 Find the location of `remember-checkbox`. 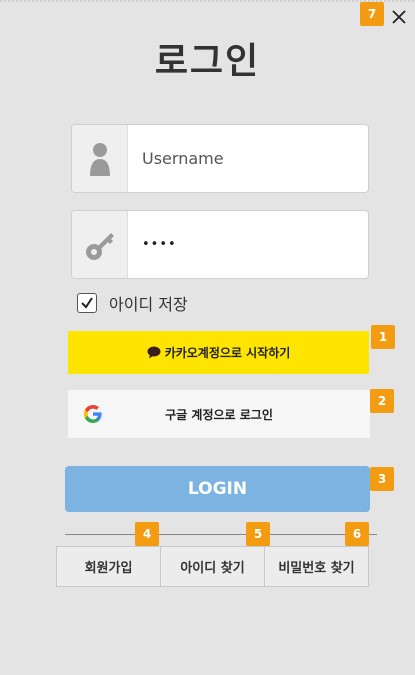

remember-checkbox is located at coordinates (87, 303).